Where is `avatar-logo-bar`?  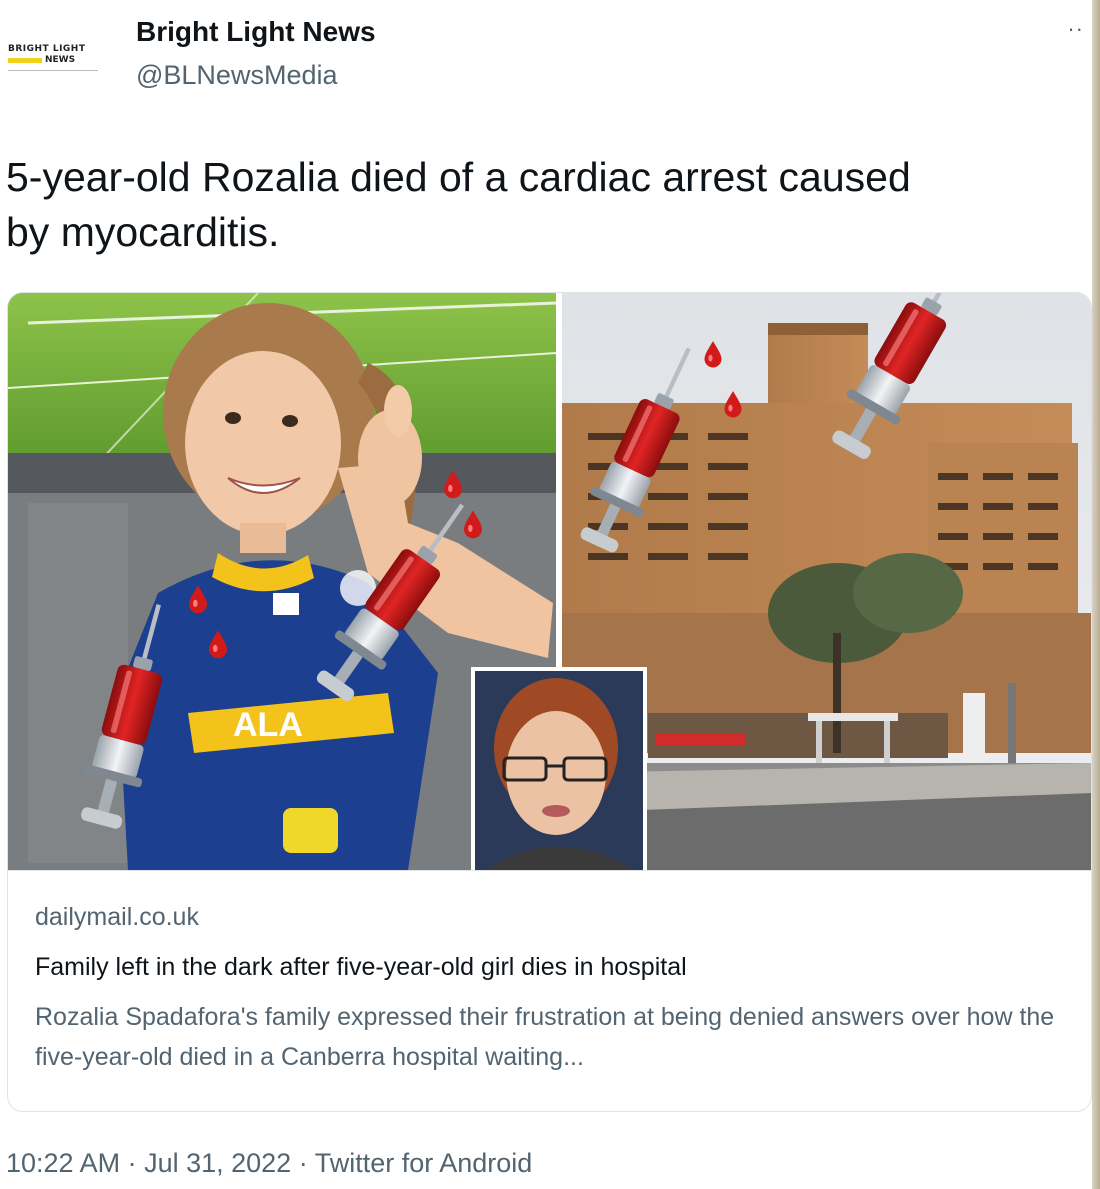 avatar-logo-bar is located at coordinates (25, 60).